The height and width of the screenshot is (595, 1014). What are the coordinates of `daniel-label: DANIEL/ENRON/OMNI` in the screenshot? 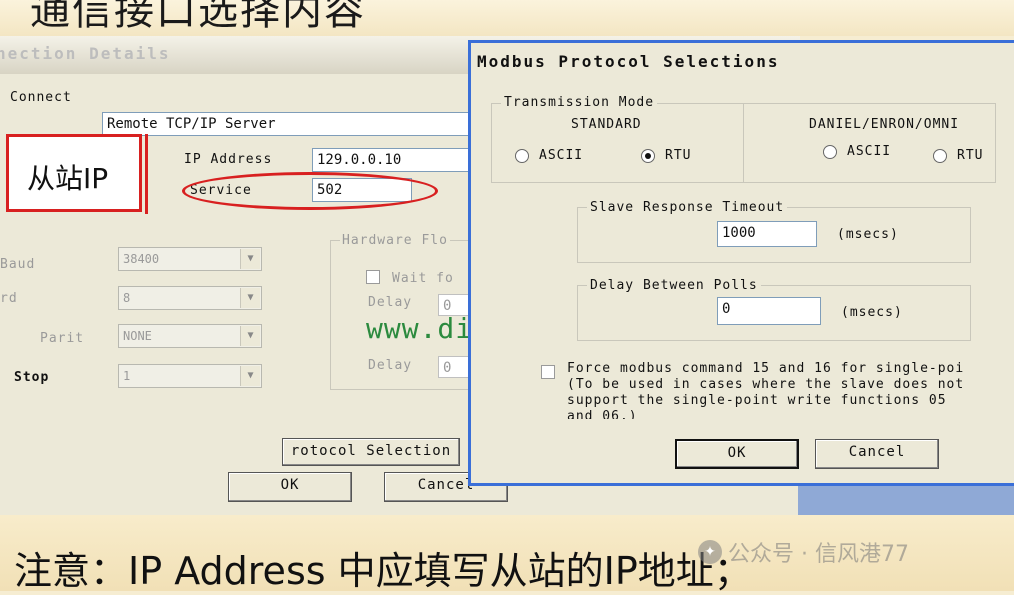 It's located at (884, 124).